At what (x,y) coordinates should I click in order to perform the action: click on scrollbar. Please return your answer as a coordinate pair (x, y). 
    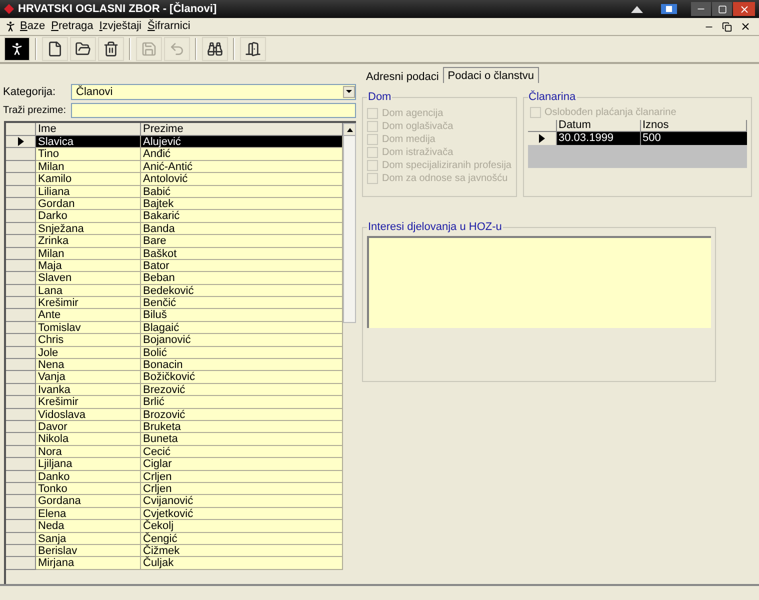
    Looking at the image, I should click on (349, 223).